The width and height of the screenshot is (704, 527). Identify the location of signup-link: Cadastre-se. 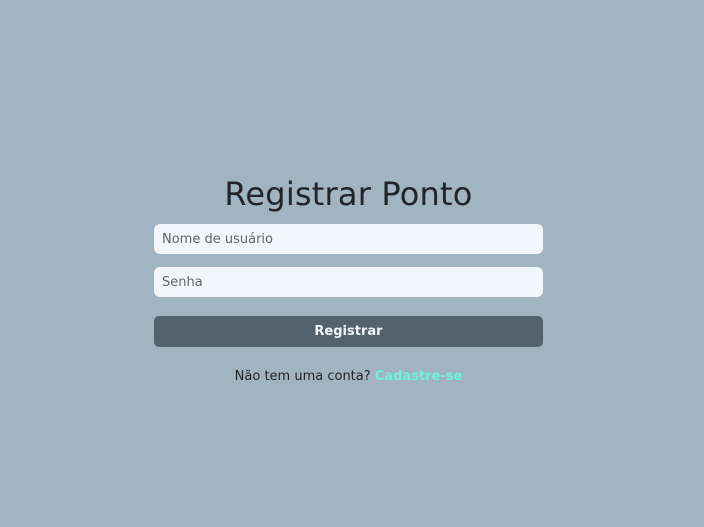
(419, 376).